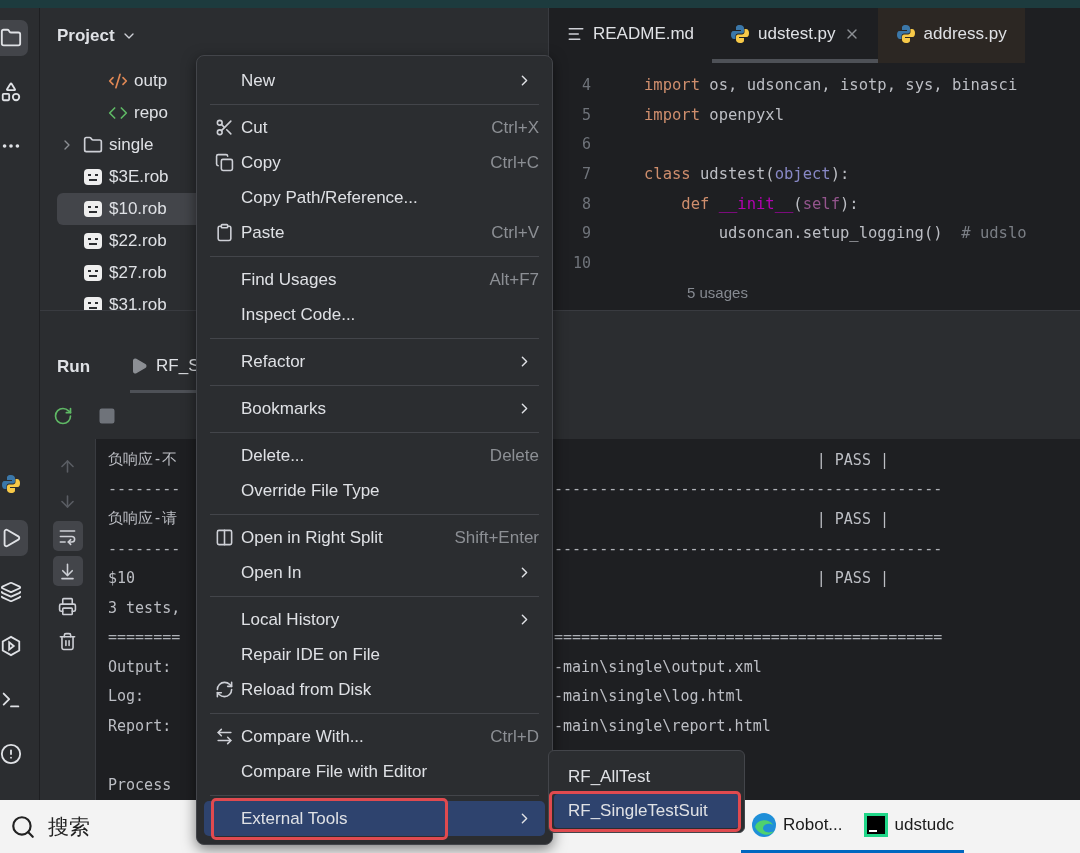 This screenshot has height=853, width=1080. I want to click on line-number: 6, so click(585, 144).